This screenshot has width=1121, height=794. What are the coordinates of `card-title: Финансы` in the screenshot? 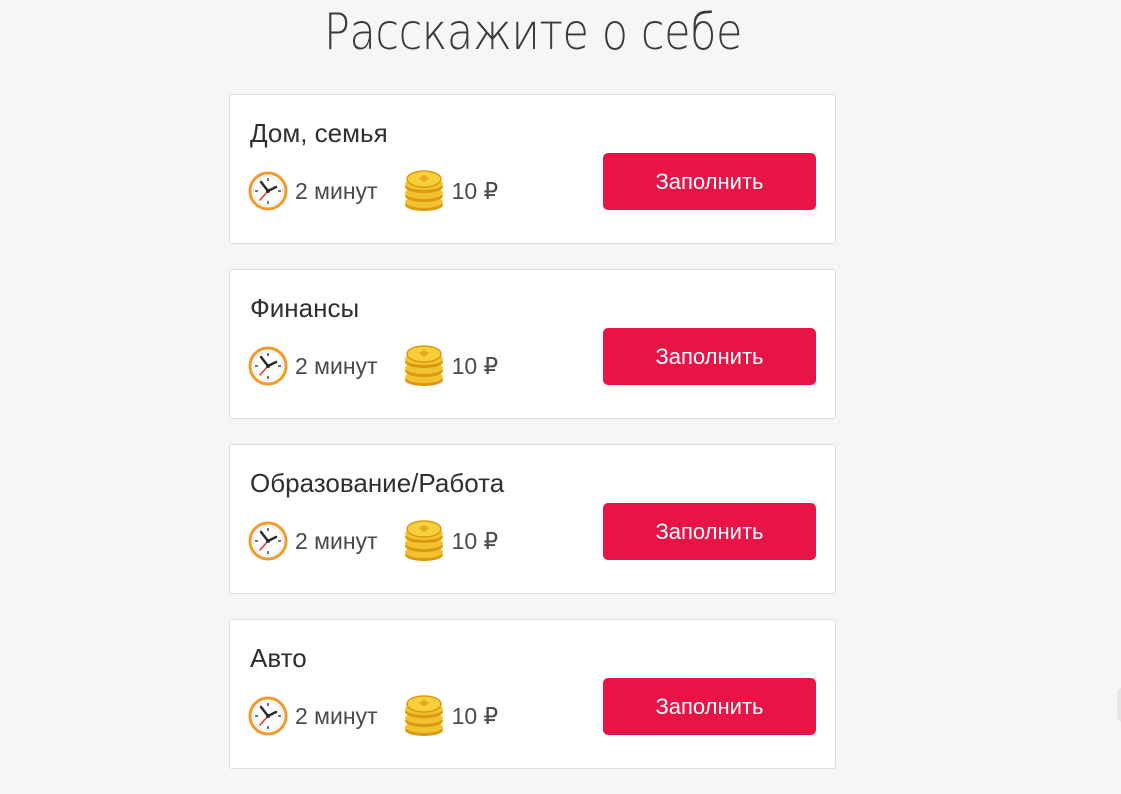 It's located at (305, 308).